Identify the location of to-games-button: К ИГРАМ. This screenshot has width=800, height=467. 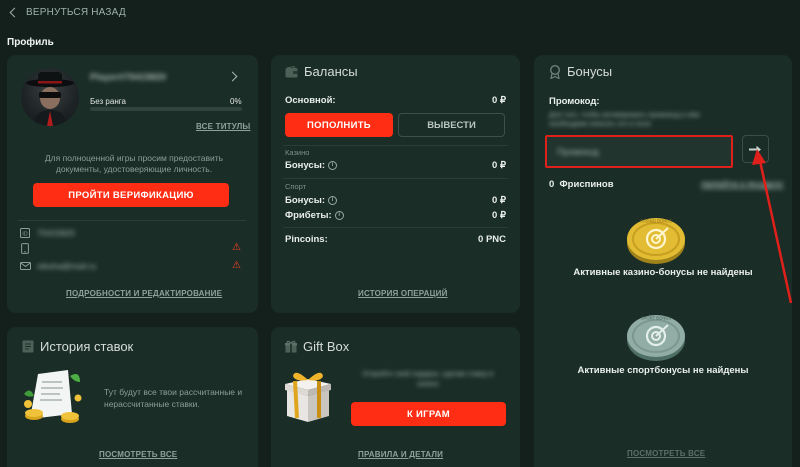
(428, 414).